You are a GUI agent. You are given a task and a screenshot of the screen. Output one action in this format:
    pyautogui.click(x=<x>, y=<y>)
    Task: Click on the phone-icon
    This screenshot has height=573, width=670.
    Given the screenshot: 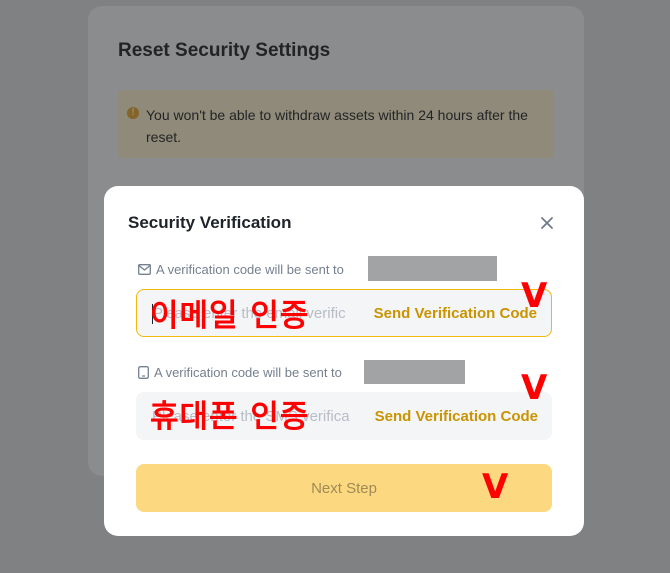 What is the action you would take?
    pyautogui.click(x=143, y=372)
    